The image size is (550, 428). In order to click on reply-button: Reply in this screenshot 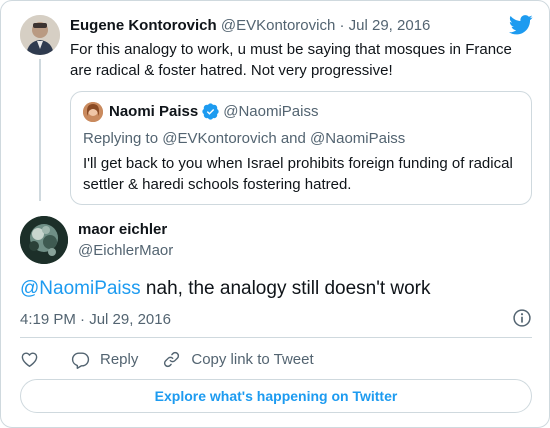, I will do `click(104, 359)`.